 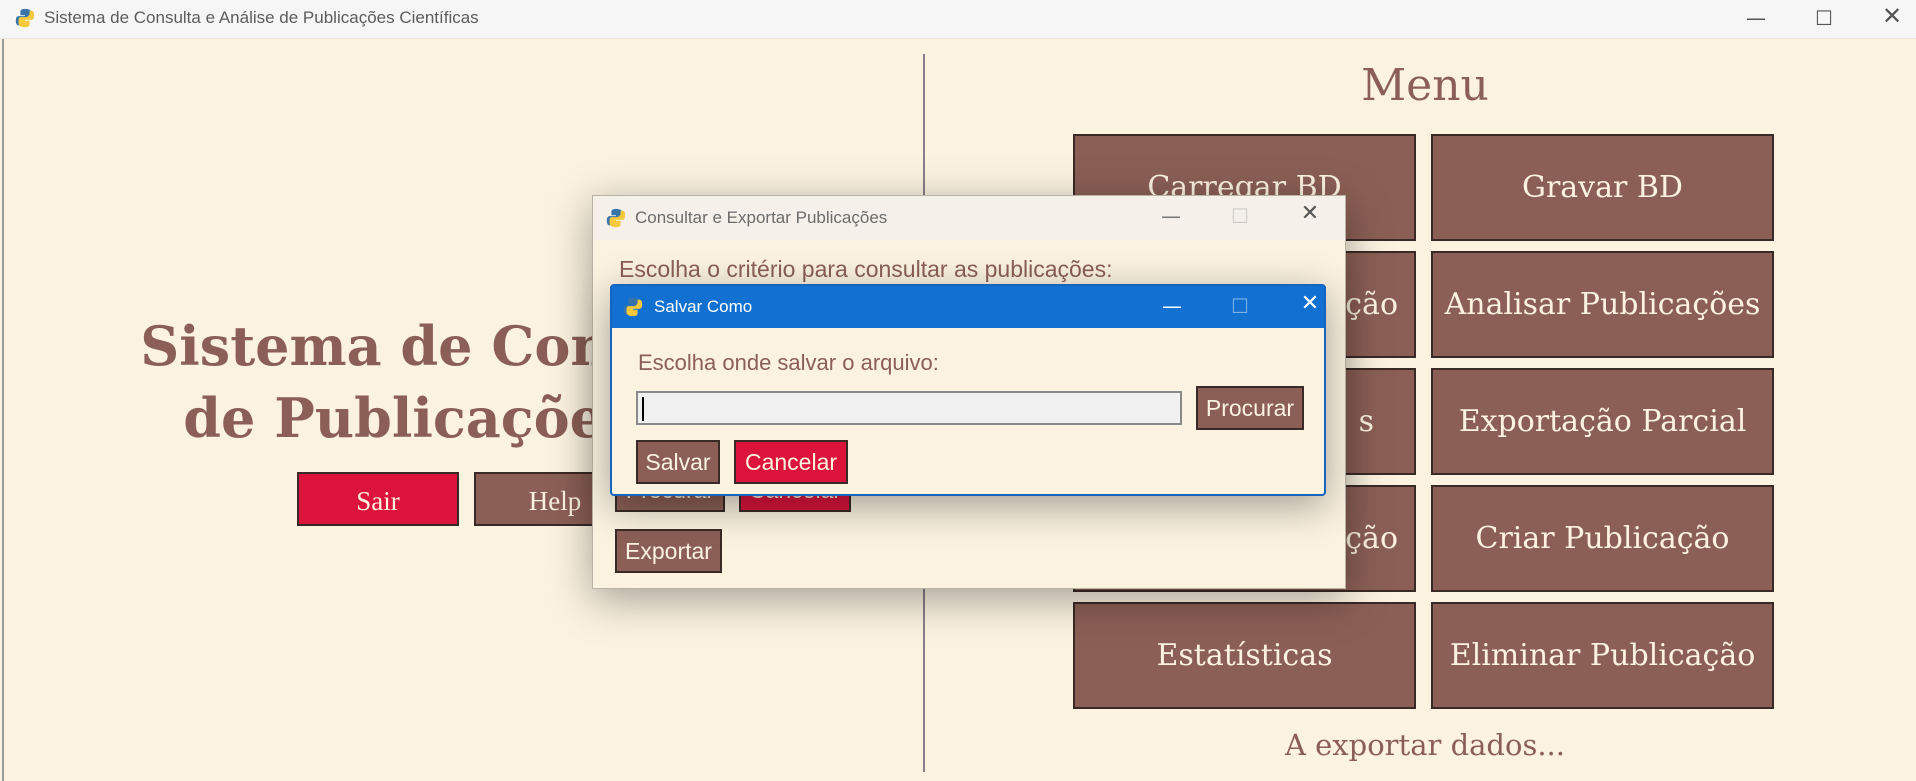 I want to click on criar-publicacao-button: Criar Publicação, so click(x=1602, y=538).